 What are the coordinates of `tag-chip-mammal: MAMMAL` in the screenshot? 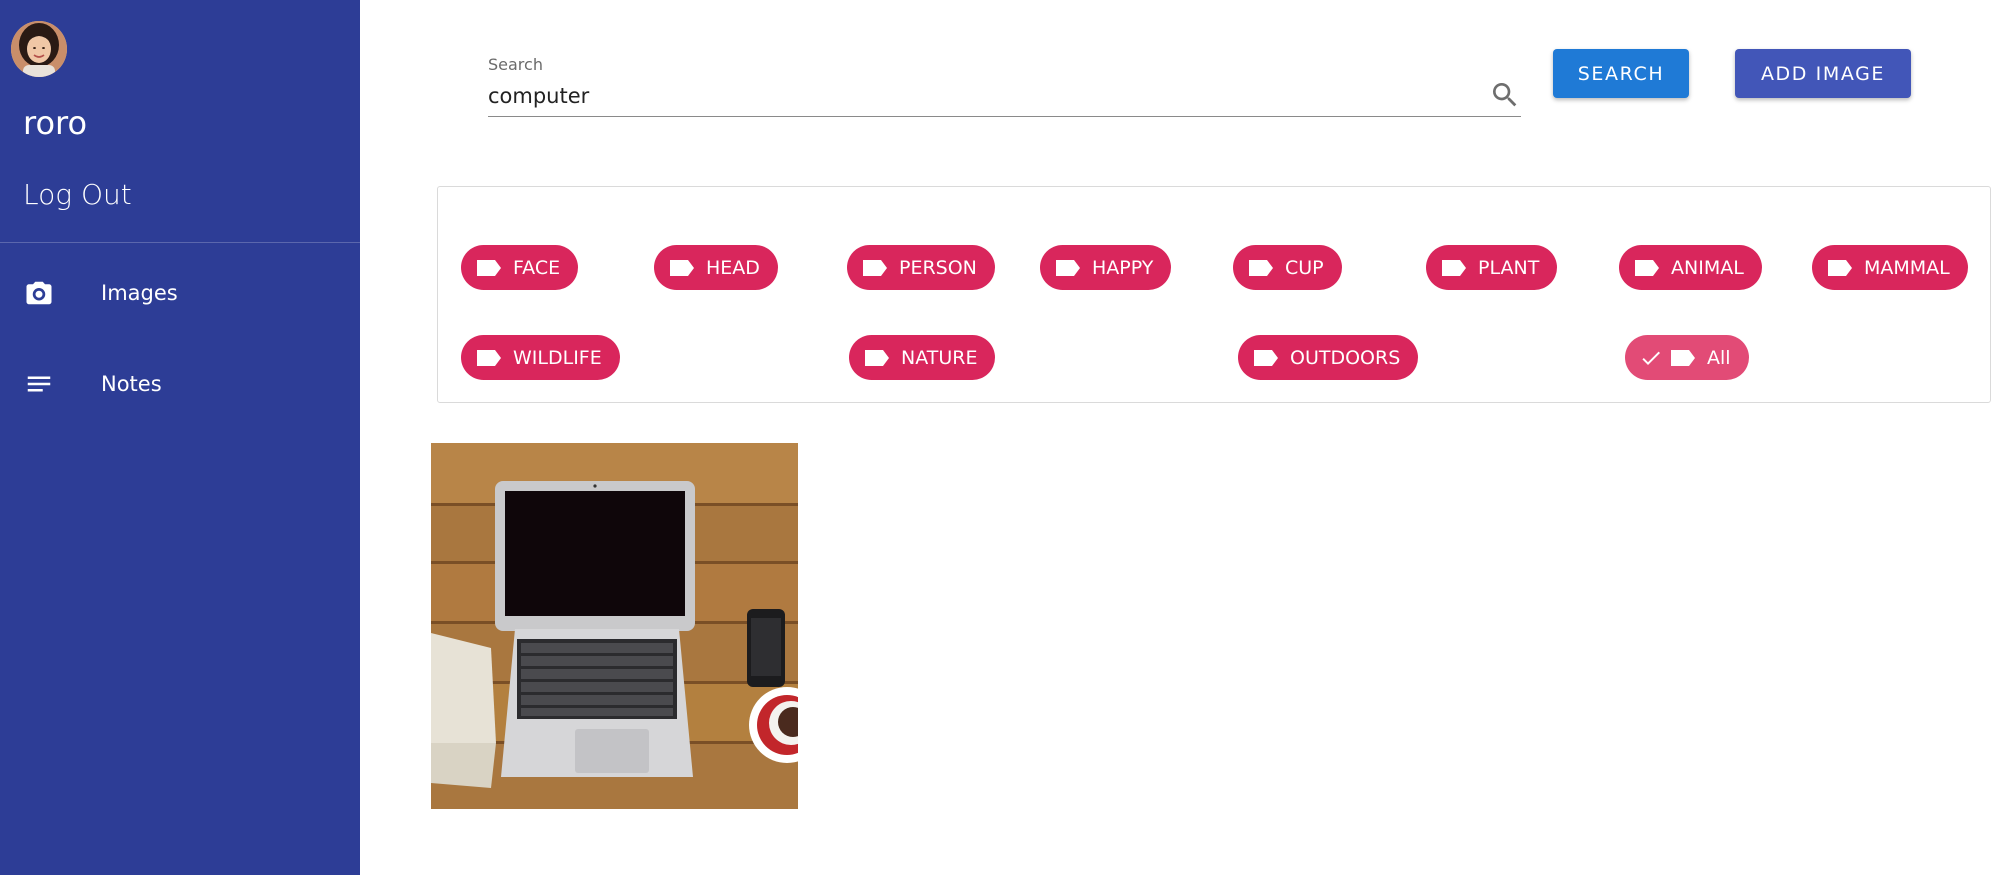 It's located at (1890, 267).